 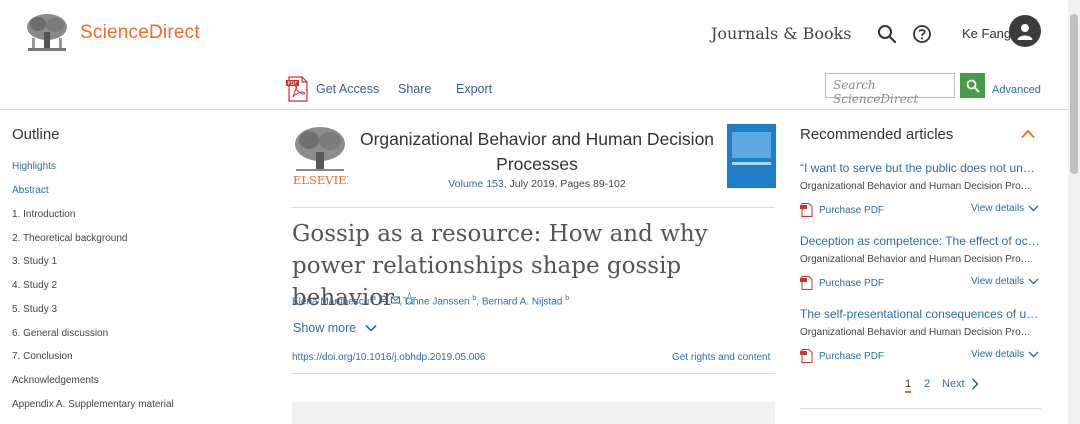 I want to click on outline-item-theoretical-background: 2. Theoretical background, so click(x=69, y=238).